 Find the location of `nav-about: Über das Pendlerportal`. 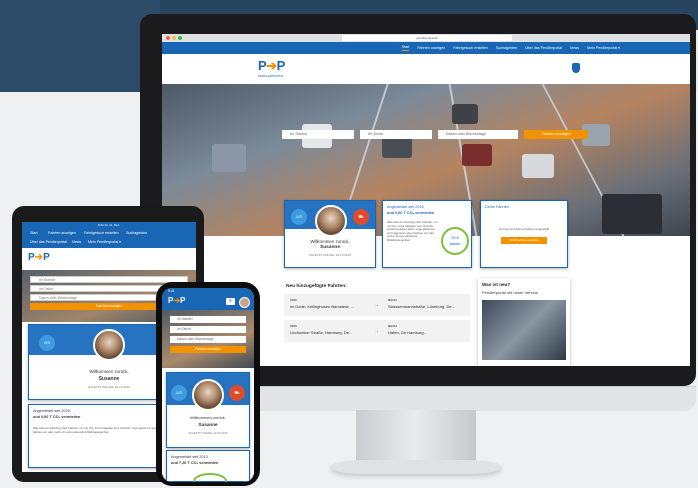

nav-about: Über das Pendlerportal is located at coordinates (543, 48).